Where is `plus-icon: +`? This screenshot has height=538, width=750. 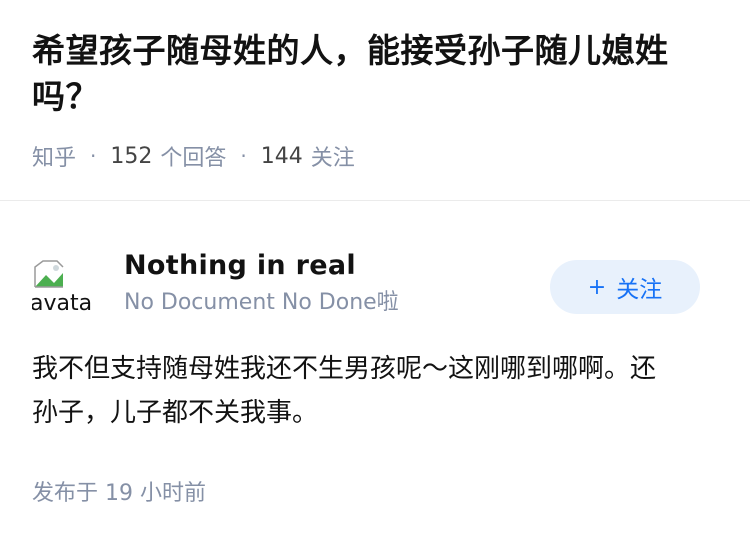 plus-icon: + is located at coordinates (597, 287).